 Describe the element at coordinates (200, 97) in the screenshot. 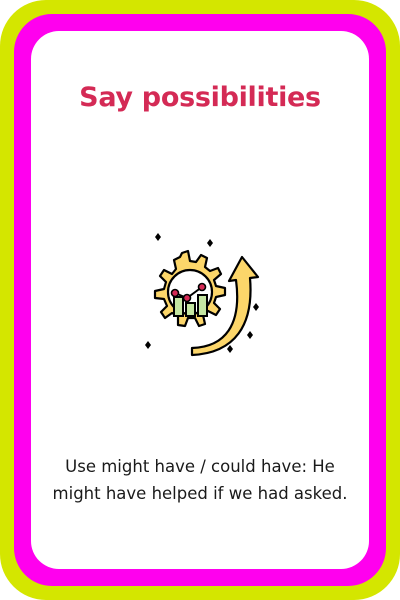

I see `card-title: Say possibilities` at that location.